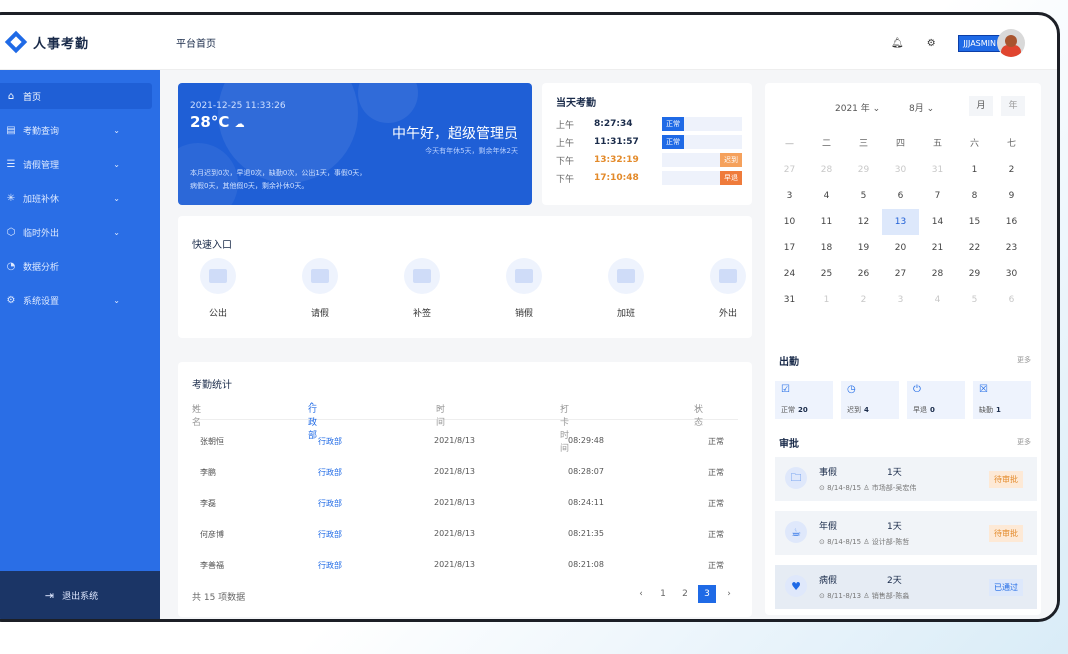 This screenshot has height=654, width=1068. I want to click on username-badge: JJJASMIN, so click(979, 43).